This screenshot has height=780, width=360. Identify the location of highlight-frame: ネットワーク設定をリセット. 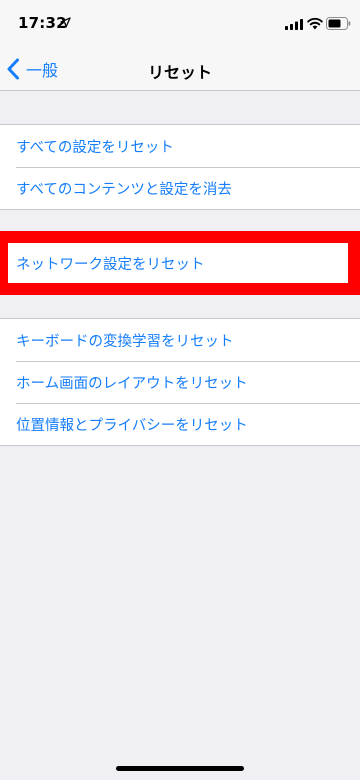
(180, 263).